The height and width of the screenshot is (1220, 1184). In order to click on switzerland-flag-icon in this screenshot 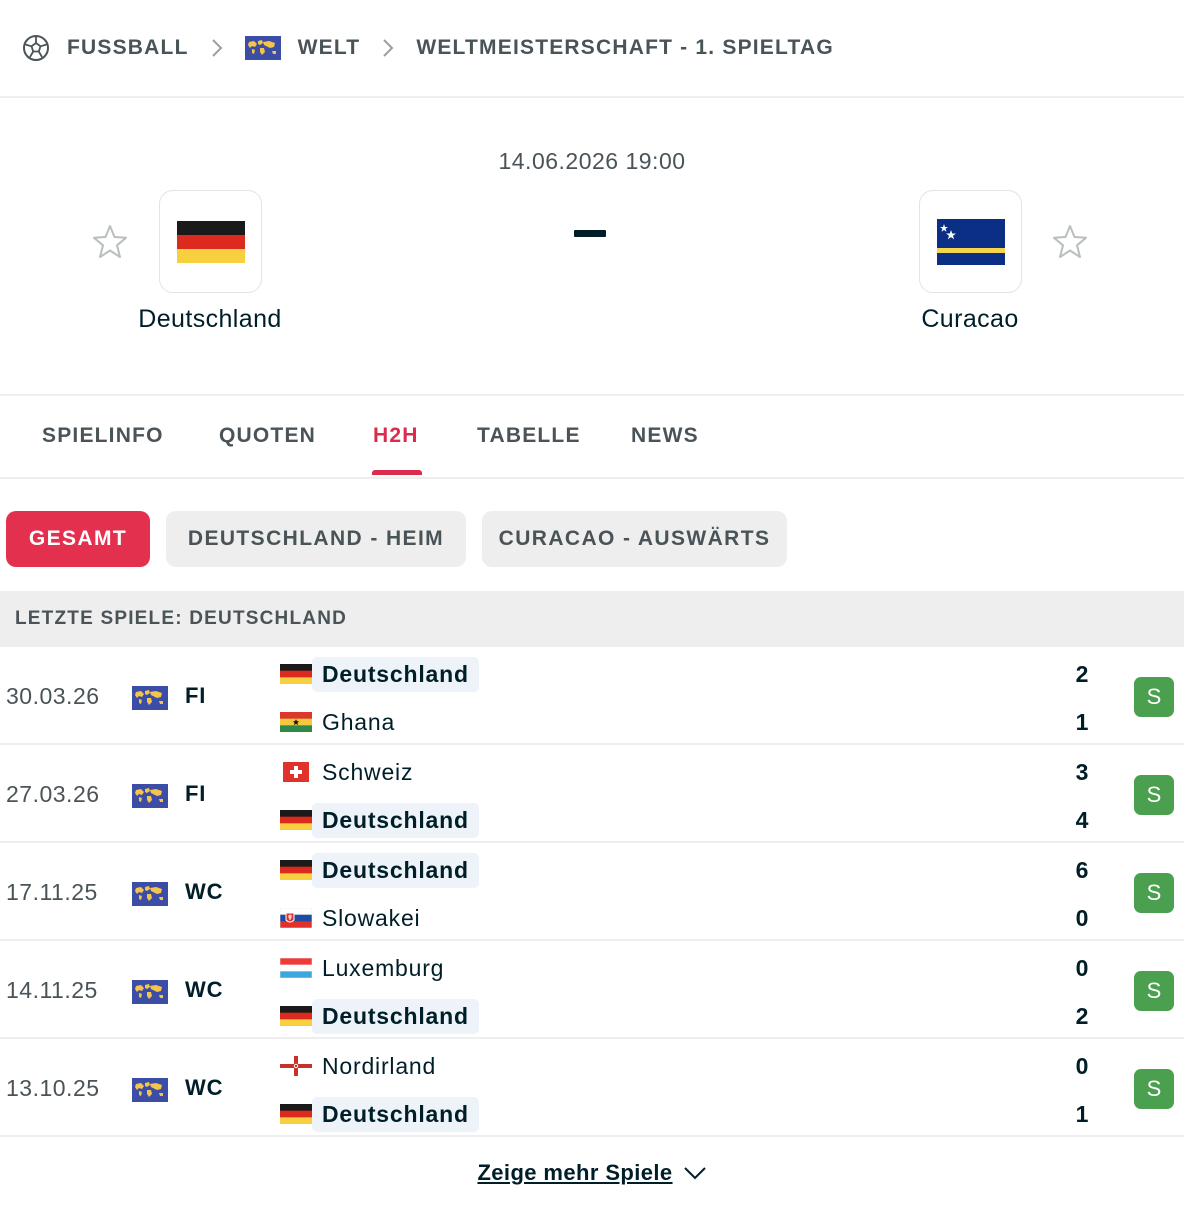, I will do `click(296, 772)`.